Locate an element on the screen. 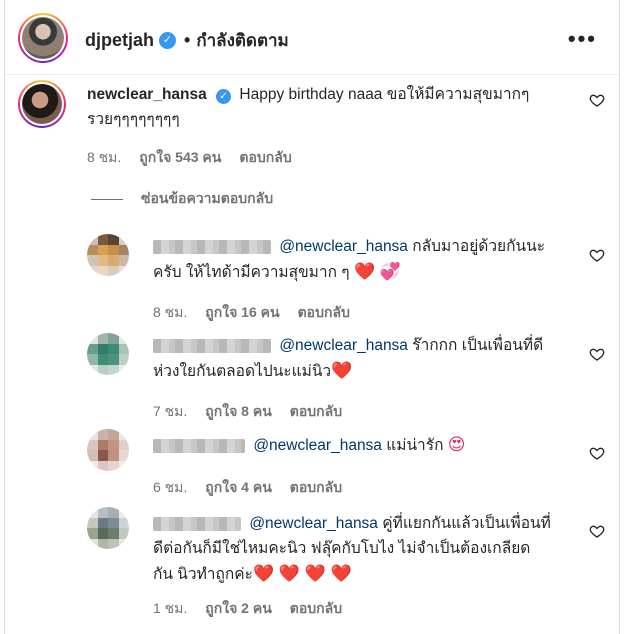 The image size is (625, 634). heart-emoji: ❤️ is located at coordinates (342, 370).